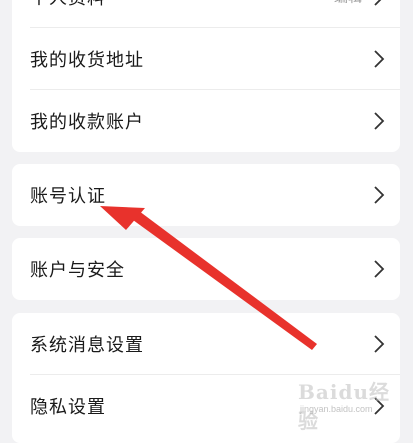 Image resolution: width=413 pixels, height=443 pixels. I want to click on menu-item-label: 账号认证, so click(68, 196).